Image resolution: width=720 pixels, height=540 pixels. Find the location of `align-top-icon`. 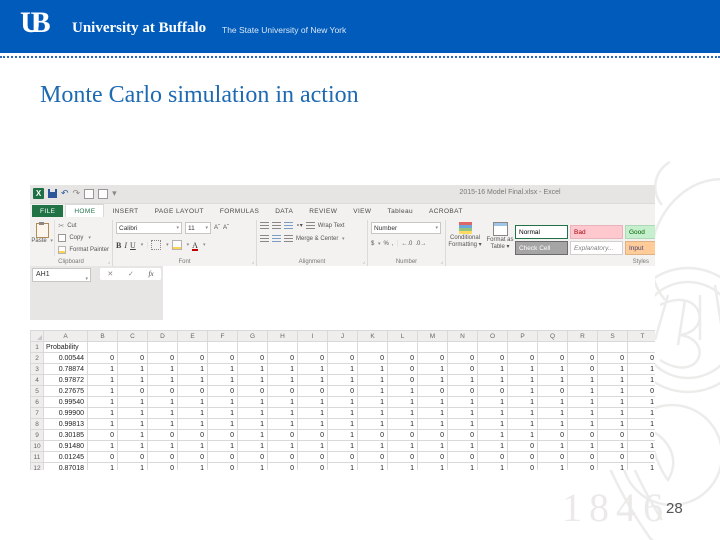

align-top-icon is located at coordinates (264, 225).